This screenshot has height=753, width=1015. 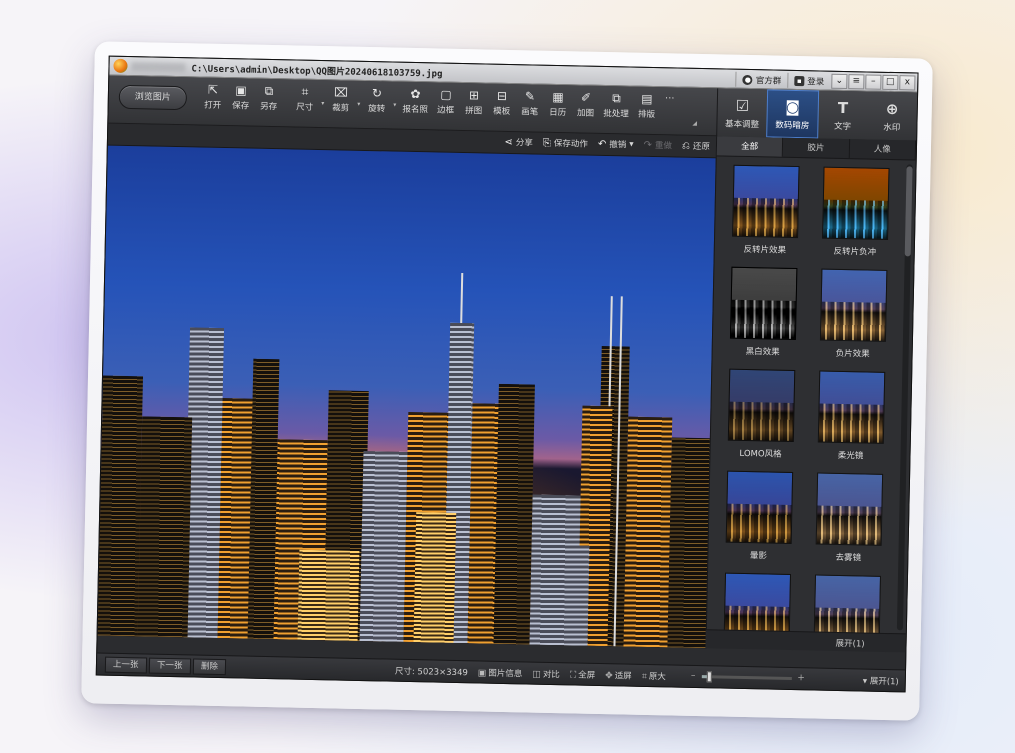 What do you see at coordinates (853, 320) in the screenshot?
I see `effect-item: 负片效果` at bounding box center [853, 320].